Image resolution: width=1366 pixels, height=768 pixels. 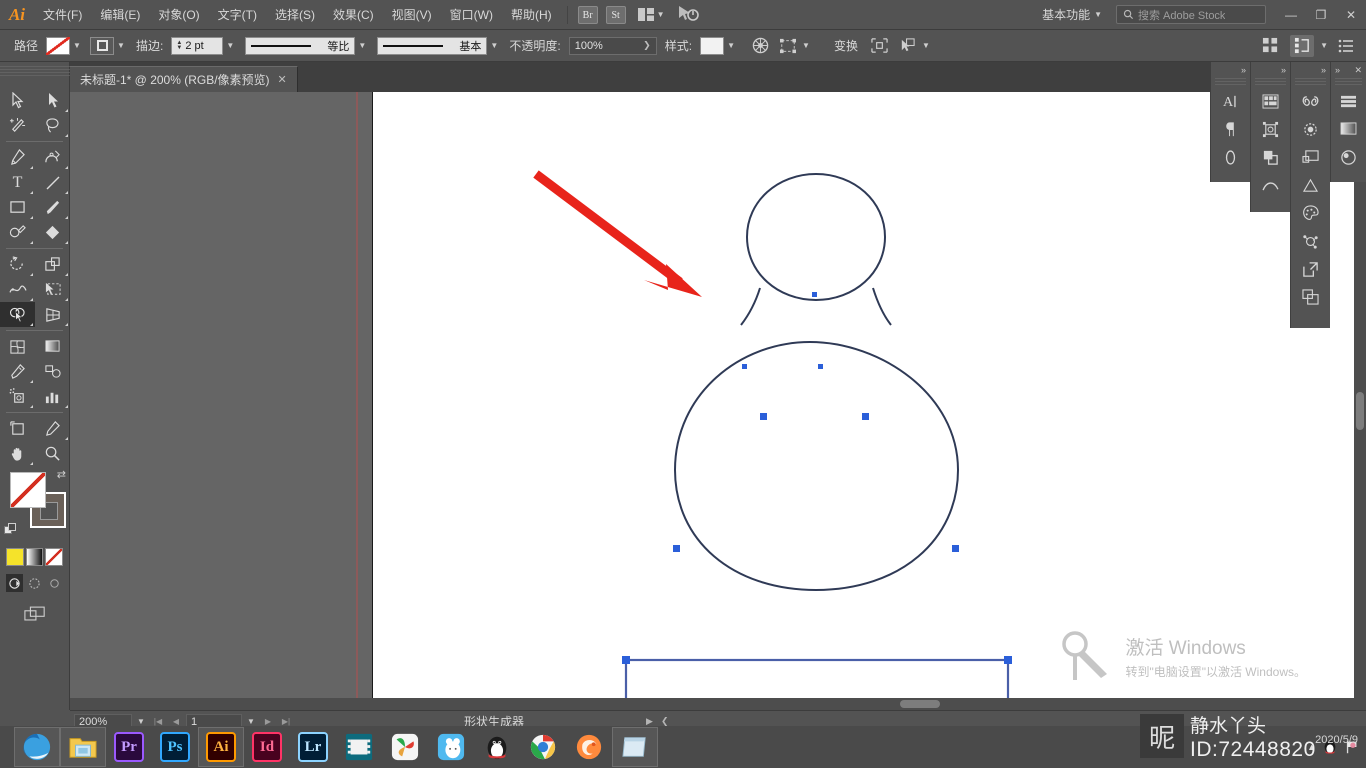 What do you see at coordinates (58, 45) in the screenshot?
I see `fill-swatch` at bounding box center [58, 45].